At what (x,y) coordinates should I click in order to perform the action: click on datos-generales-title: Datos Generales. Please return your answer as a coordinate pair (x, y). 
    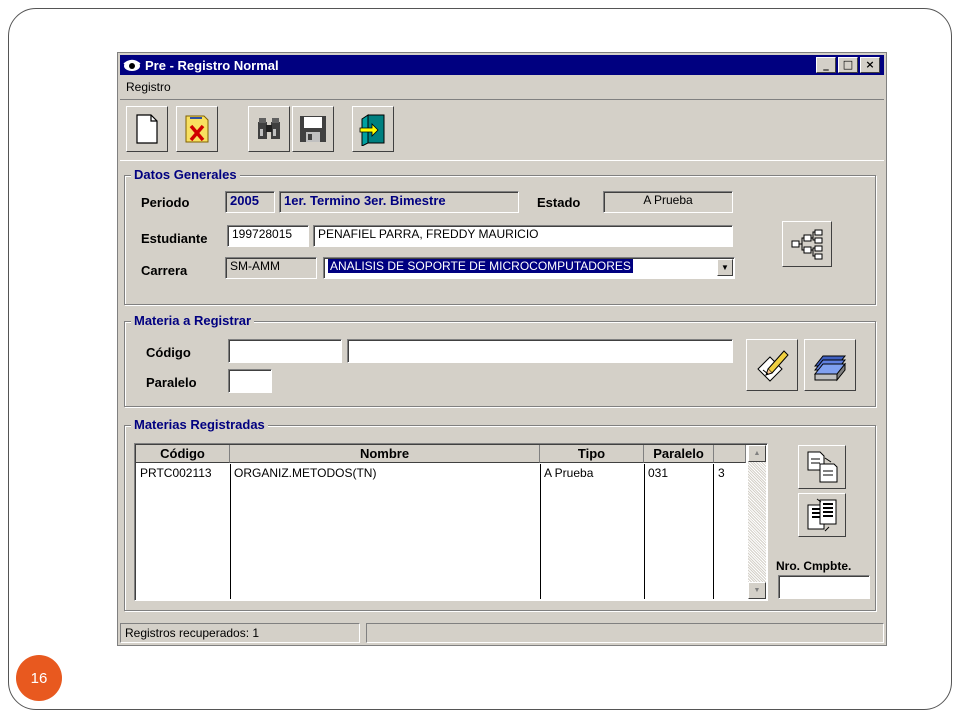
    Looking at the image, I should click on (185, 174).